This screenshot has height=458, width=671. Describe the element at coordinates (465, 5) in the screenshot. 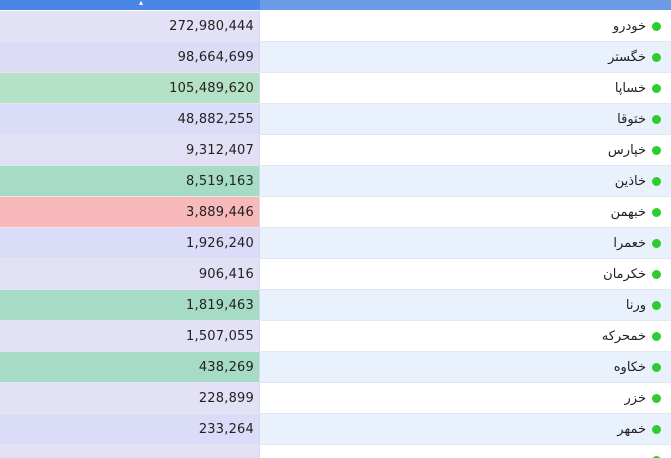

I see `header-name-column` at that location.